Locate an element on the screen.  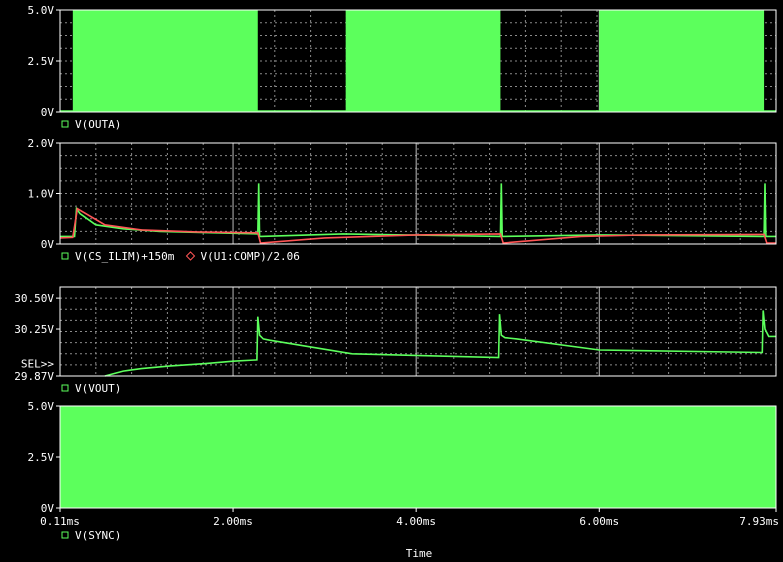
y-tick-label: 1.0V is located at coordinates (41, 194).